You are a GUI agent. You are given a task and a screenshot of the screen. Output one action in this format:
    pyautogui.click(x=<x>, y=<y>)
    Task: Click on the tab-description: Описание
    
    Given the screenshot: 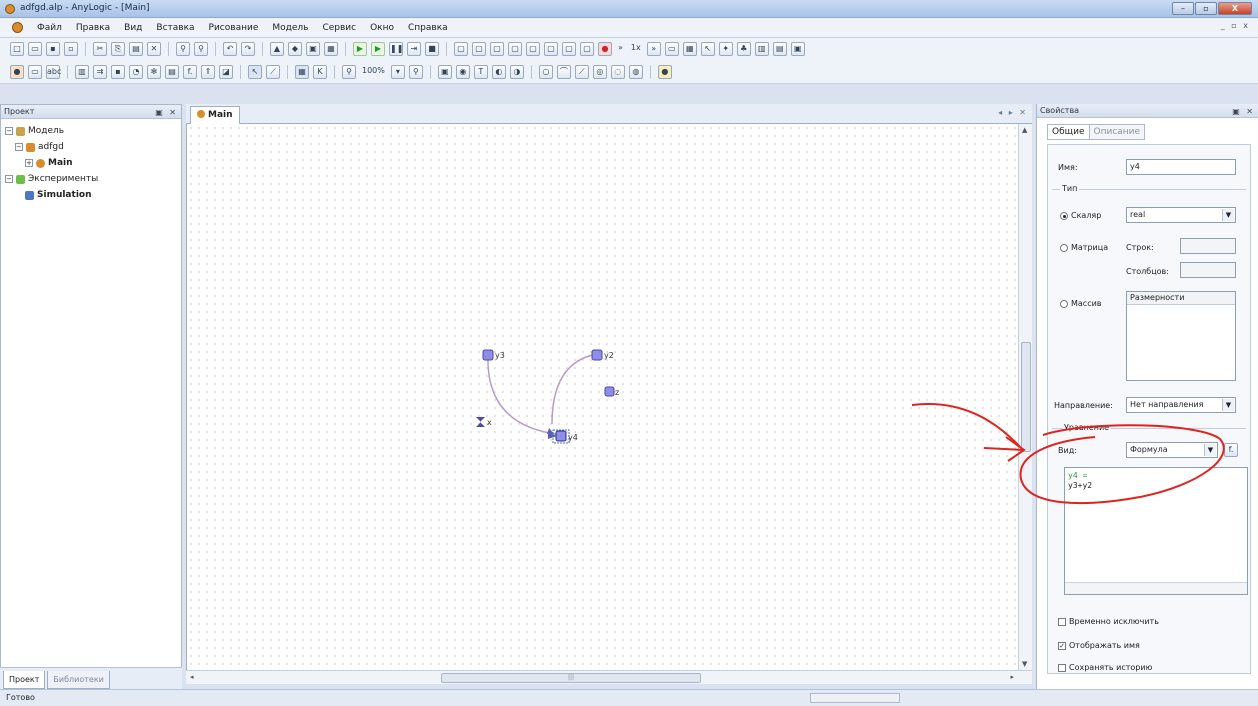 What is the action you would take?
    pyautogui.click(x=1117, y=132)
    